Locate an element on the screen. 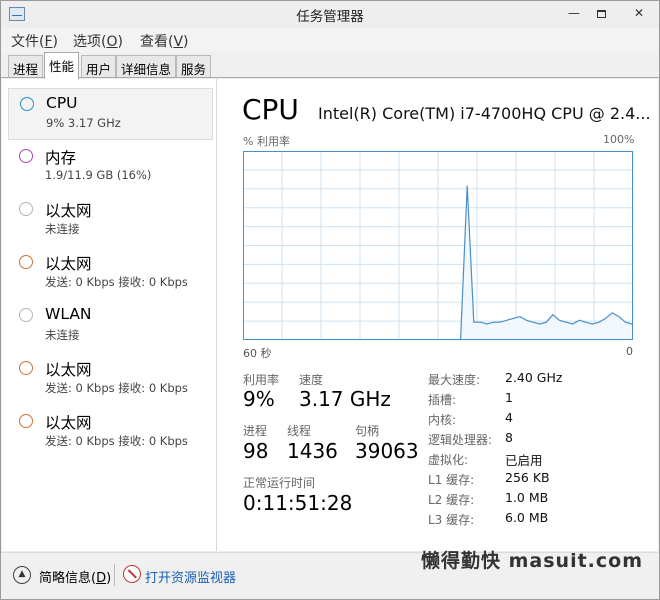 The image size is (660, 600). footer-divider is located at coordinates (114, 575).